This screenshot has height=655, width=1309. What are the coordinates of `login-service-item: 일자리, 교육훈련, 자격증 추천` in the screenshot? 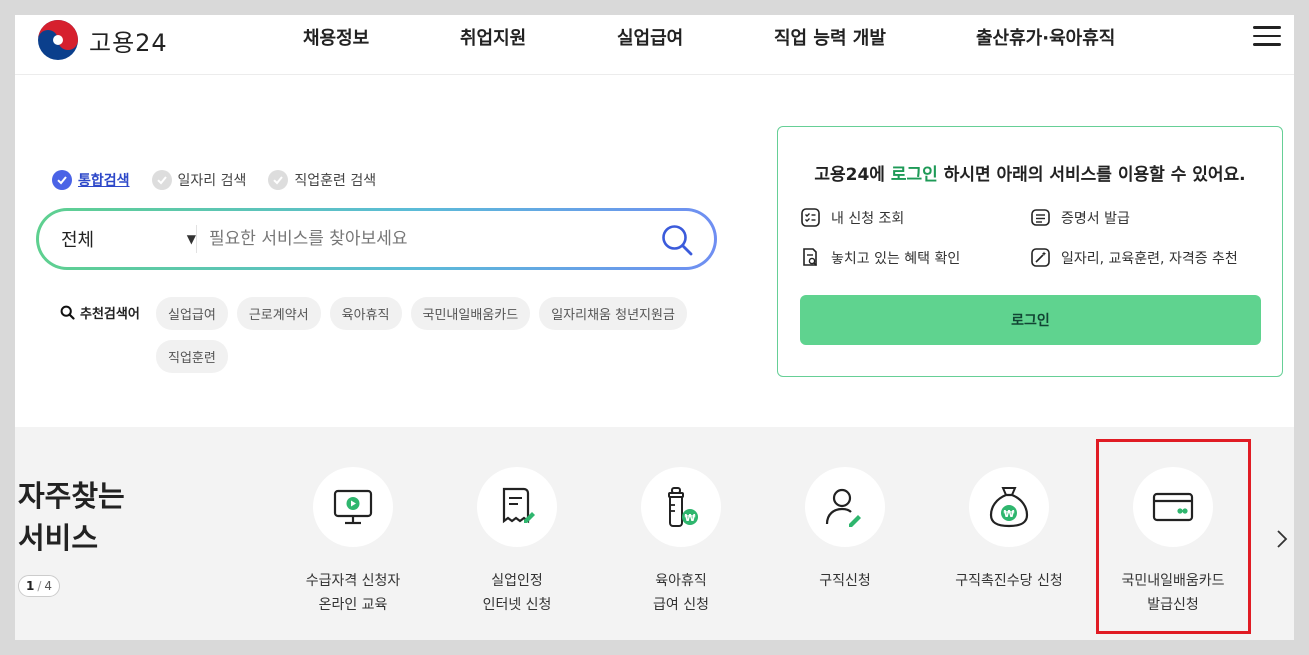 It's located at (1134, 257).